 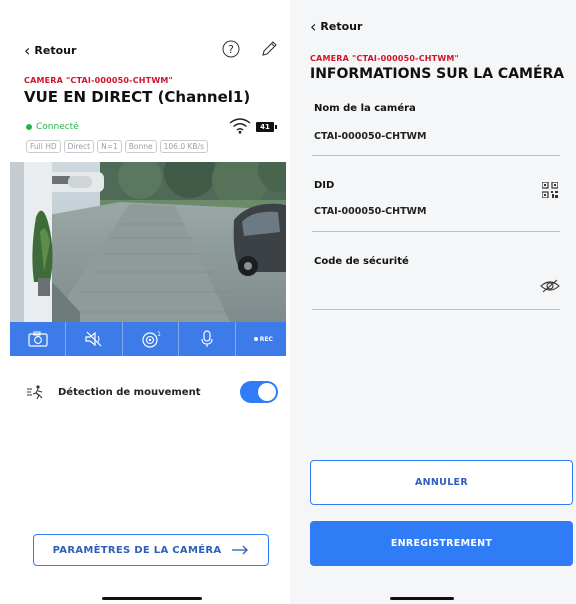 I want to click on toggle-knob, so click(x=267, y=392).